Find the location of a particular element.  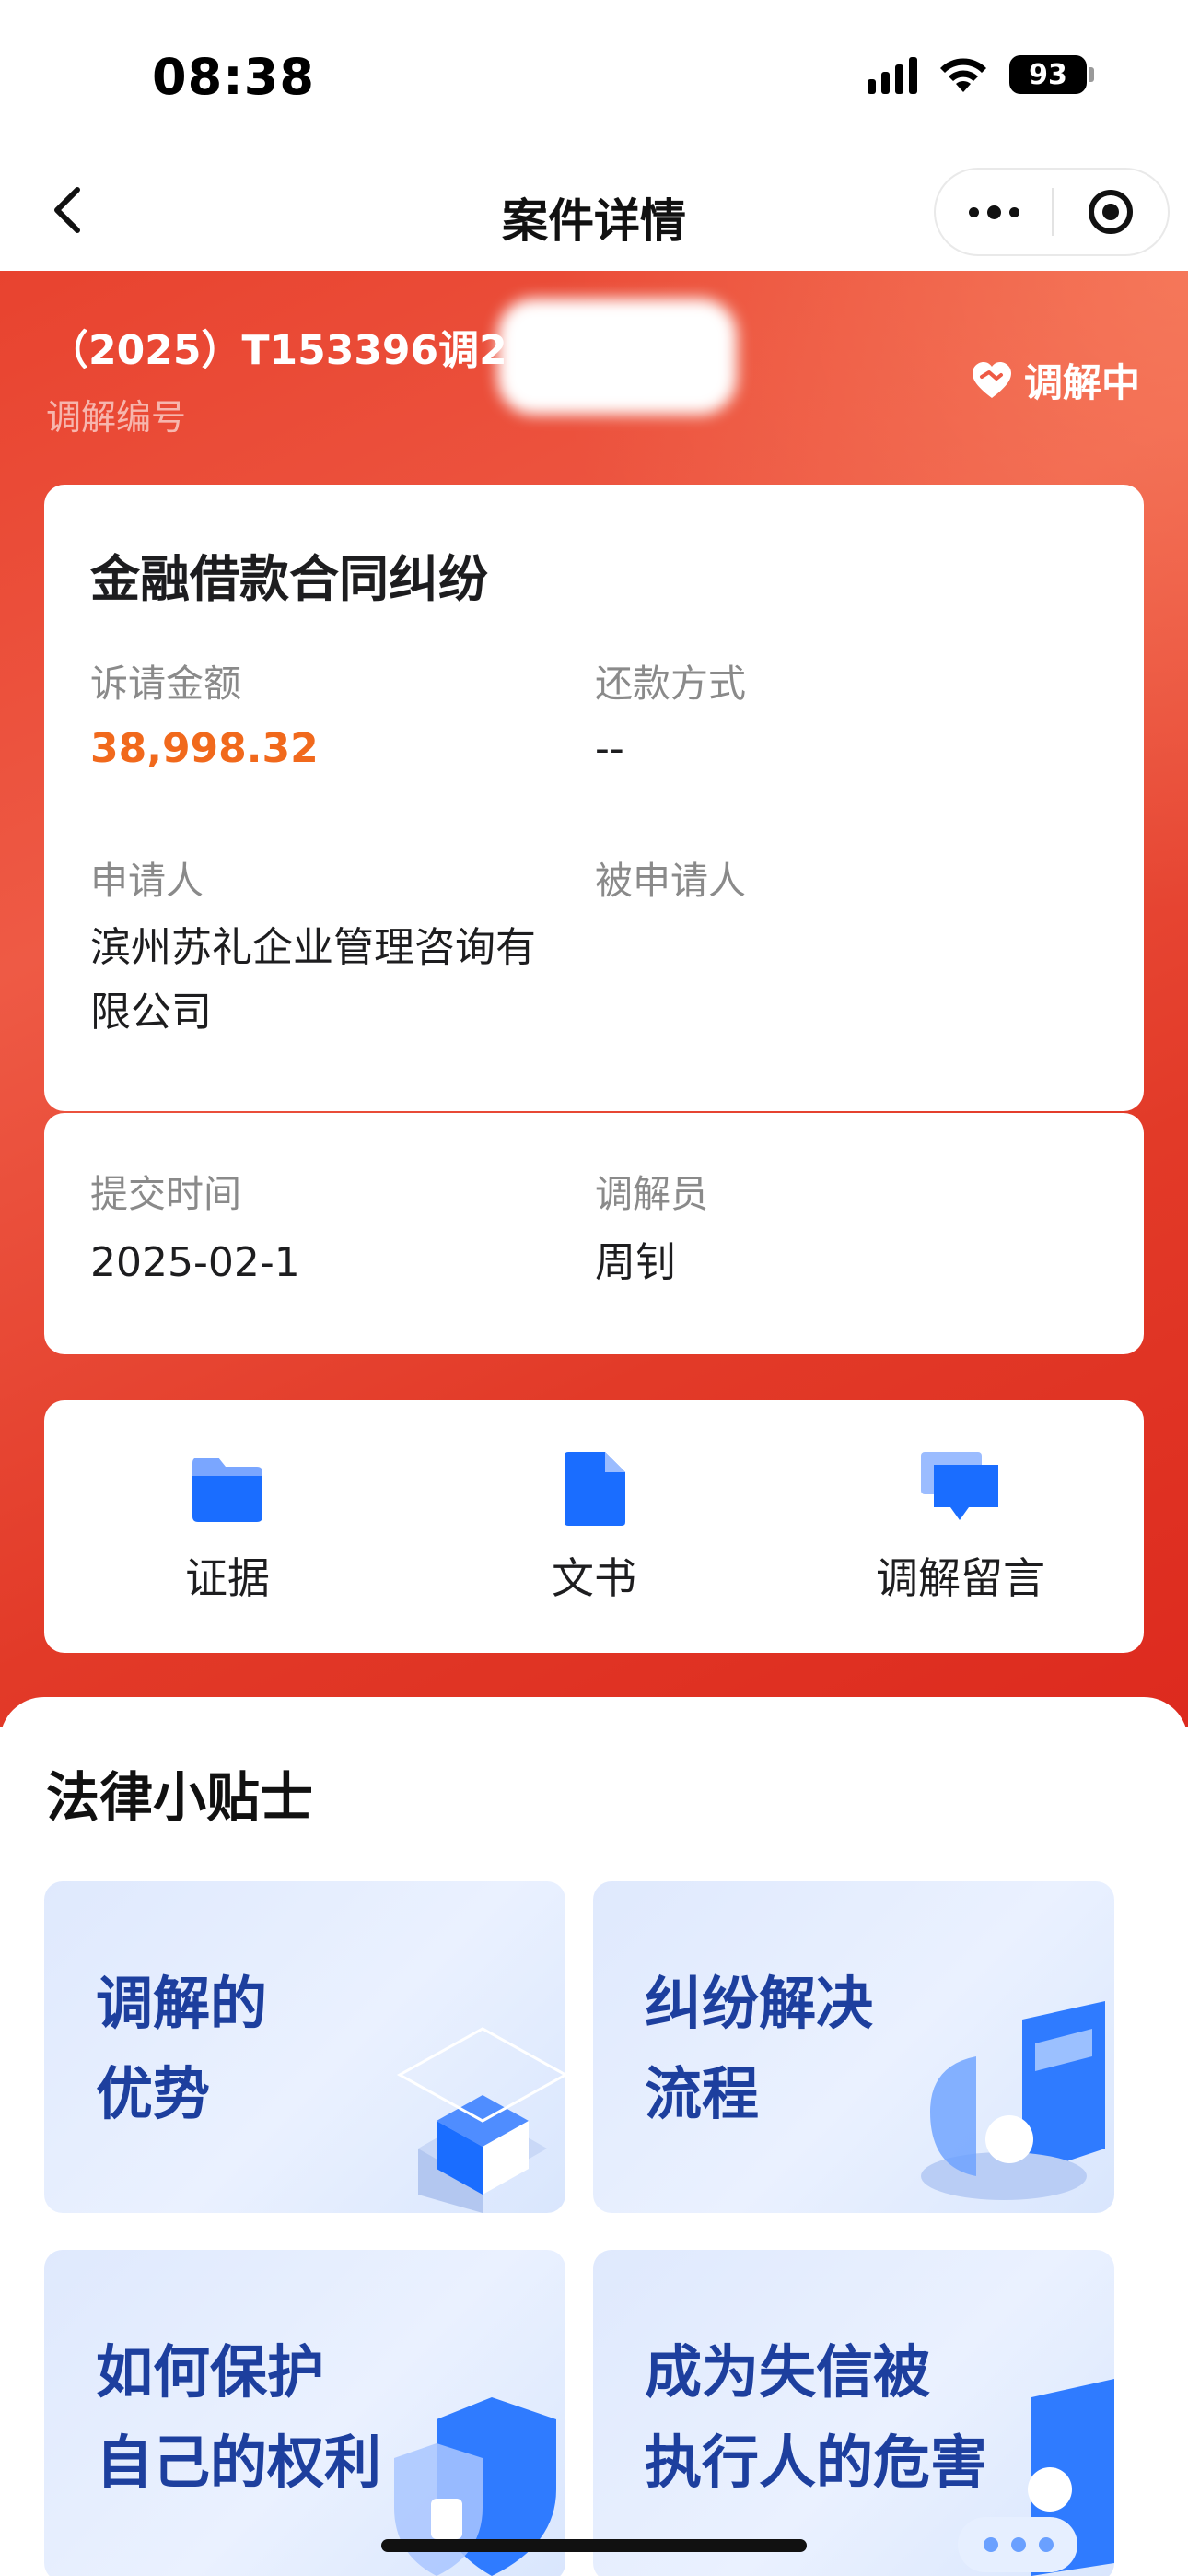

amount-value: 38,998.32 is located at coordinates (204, 748).